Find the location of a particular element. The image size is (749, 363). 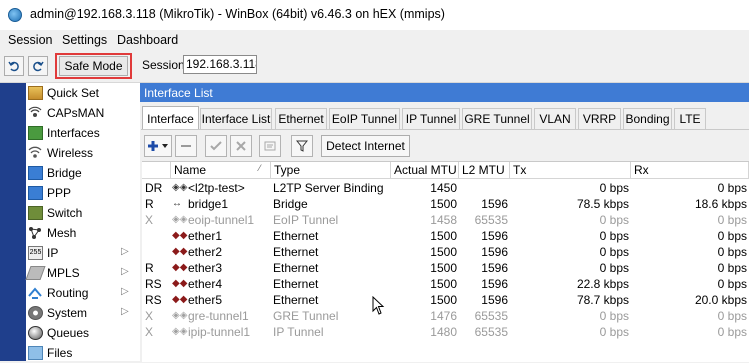

sidebar-item-label: Mesh is located at coordinates (62, 233).